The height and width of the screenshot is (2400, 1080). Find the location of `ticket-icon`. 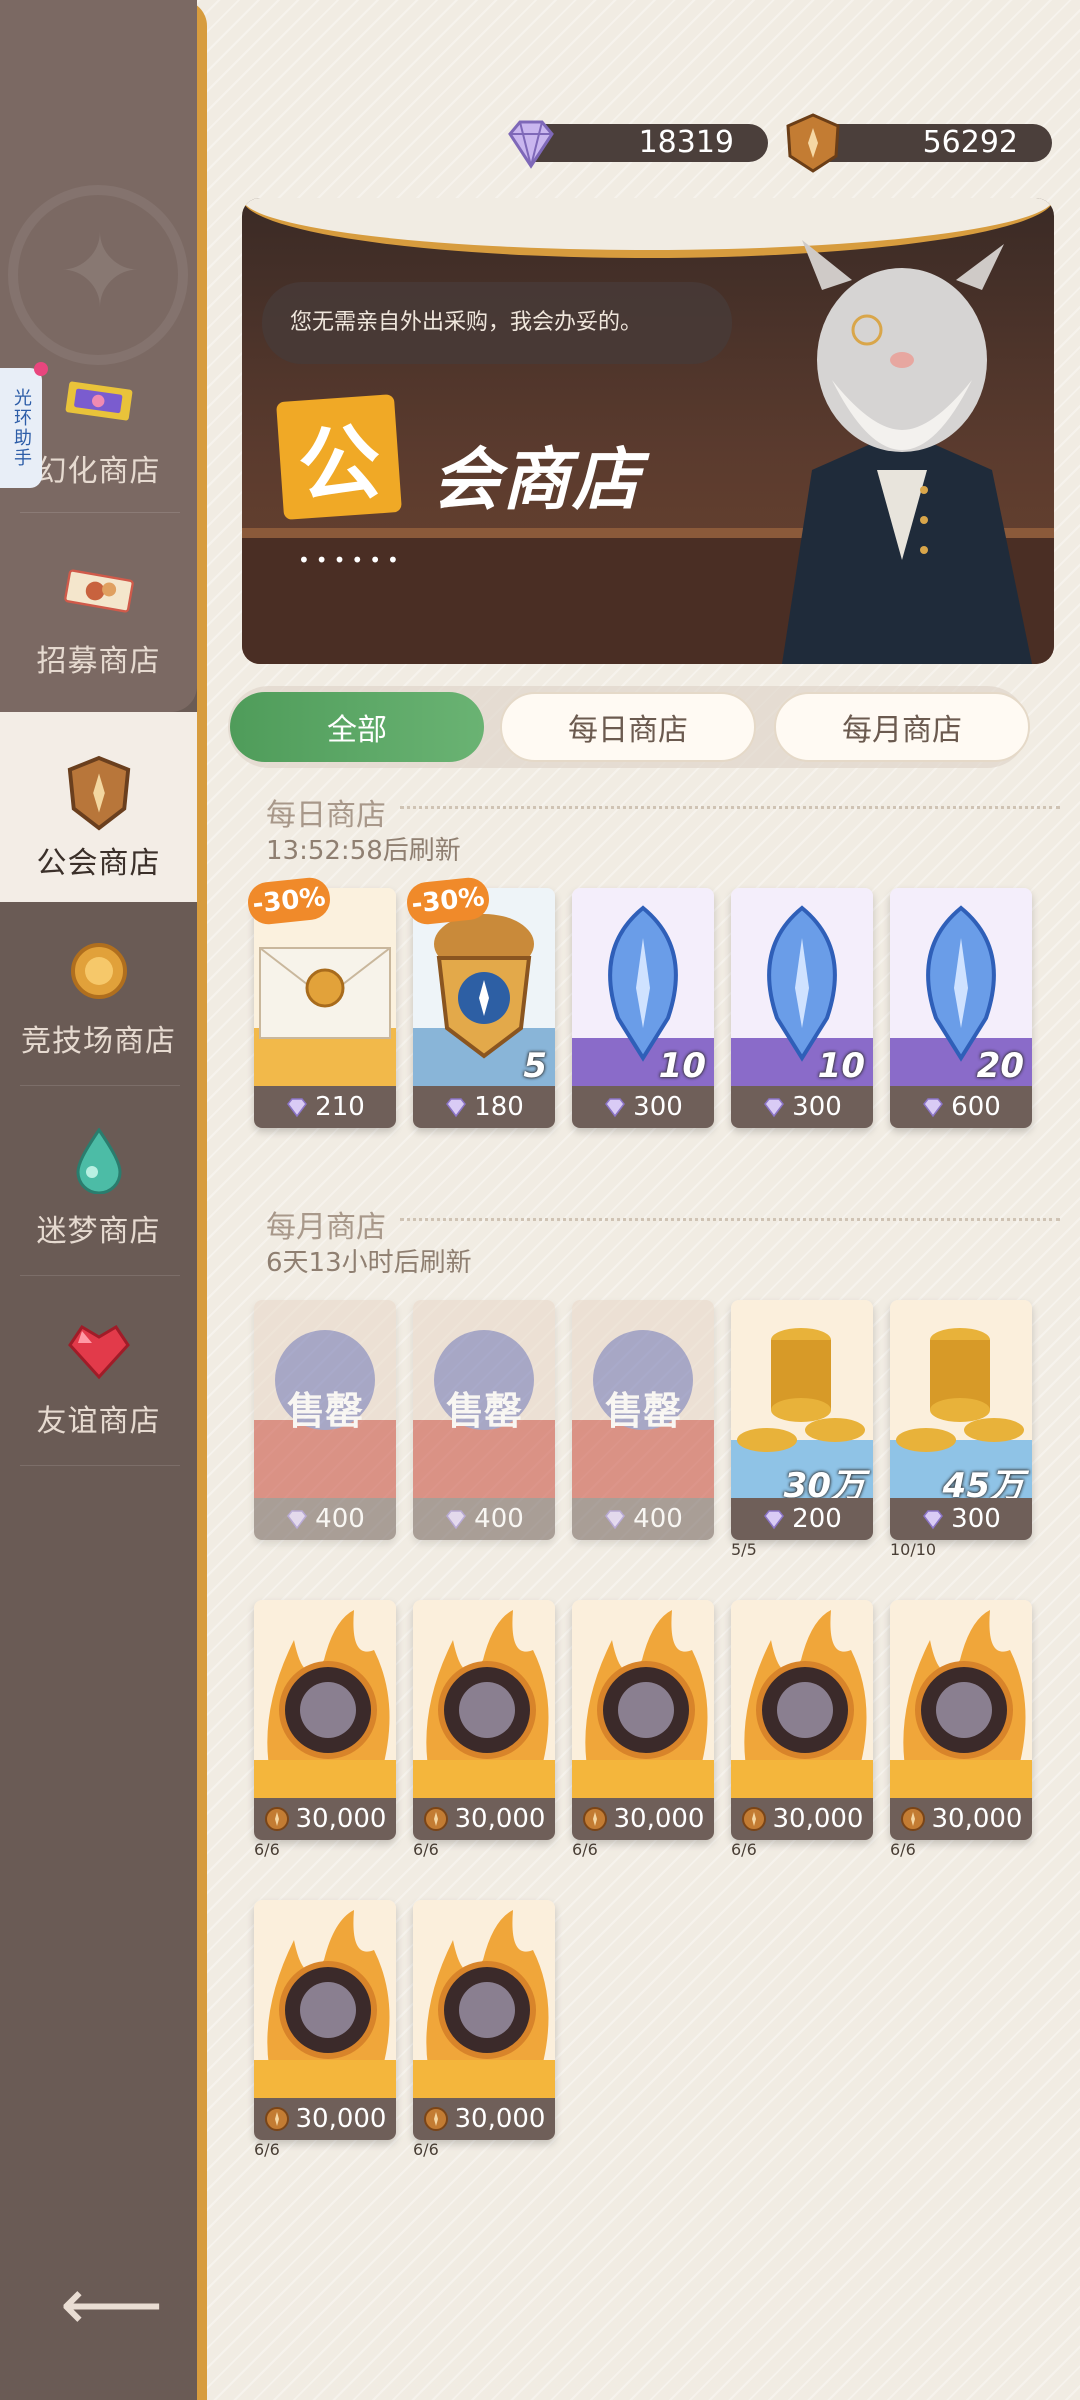

ticket-icon is located at coordinates (99, 401).